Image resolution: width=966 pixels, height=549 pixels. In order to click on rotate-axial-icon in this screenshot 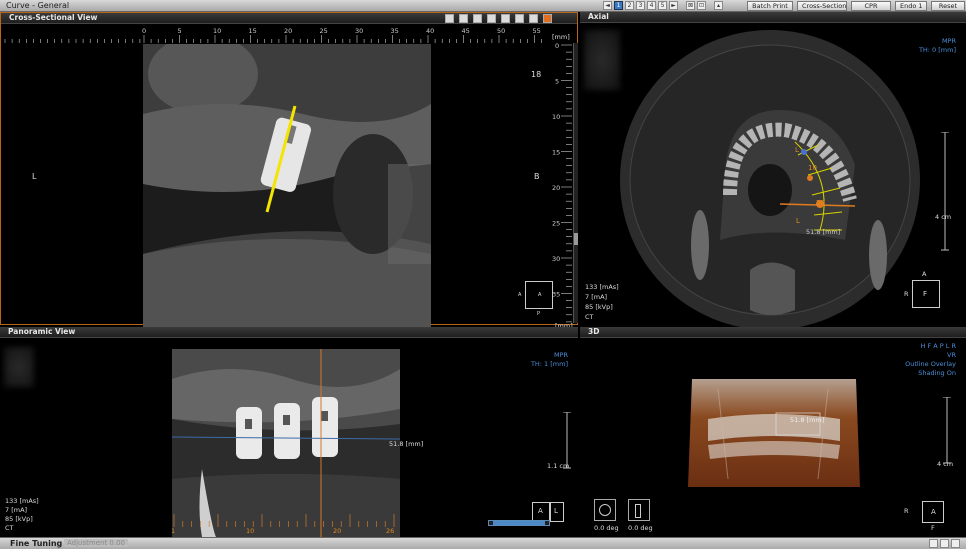, I will do `click(605, 510)`.